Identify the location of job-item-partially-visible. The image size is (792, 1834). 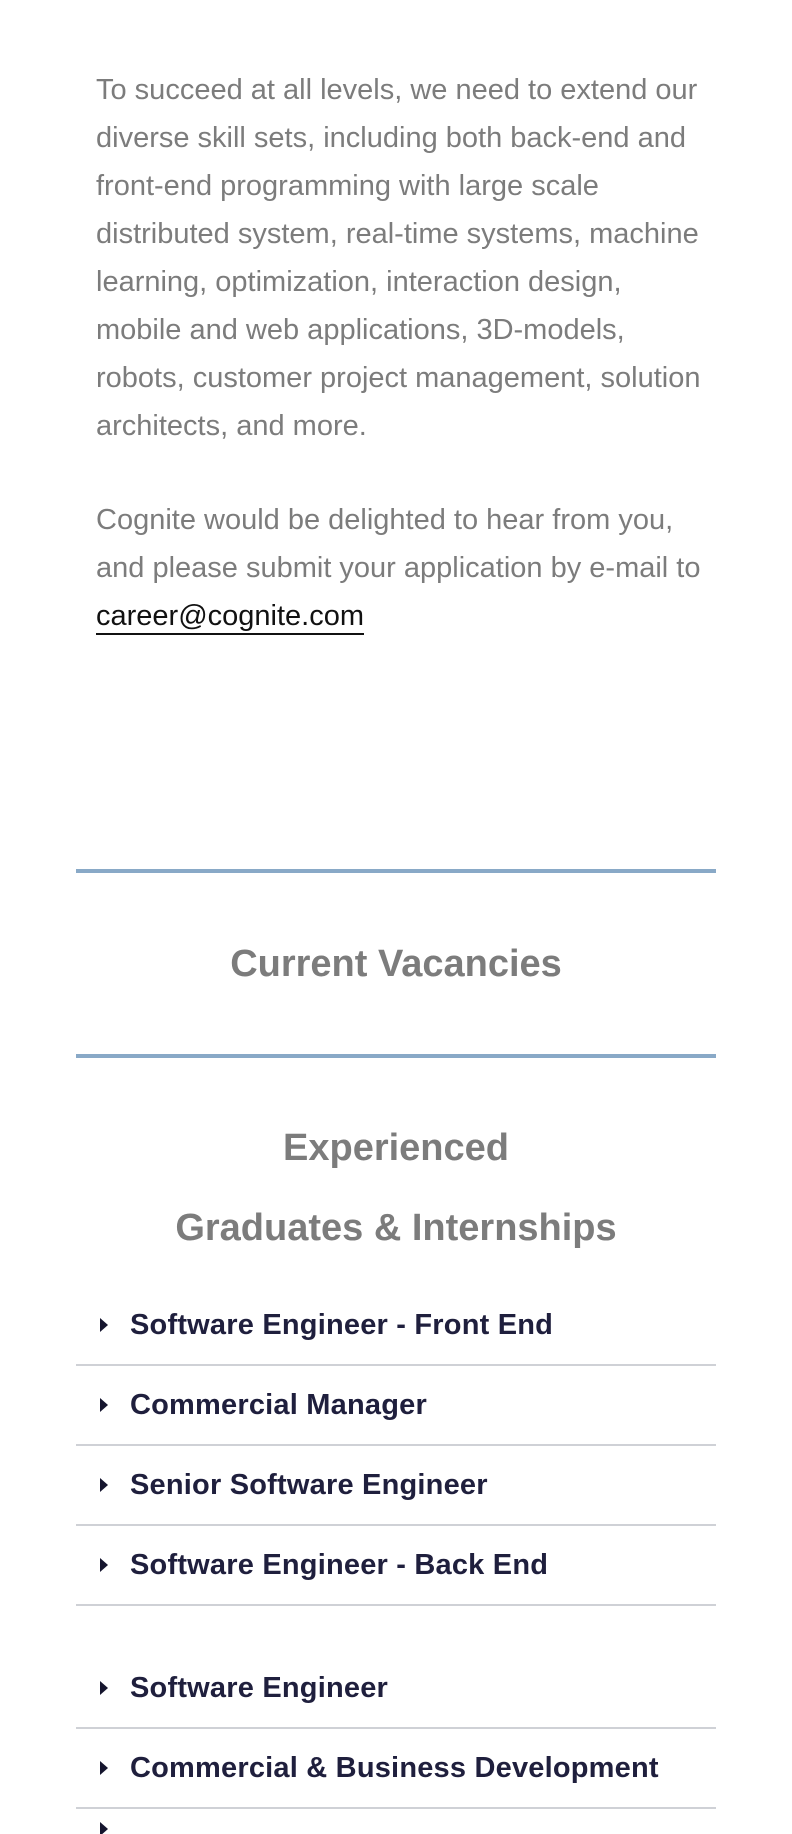
(396, 1823).